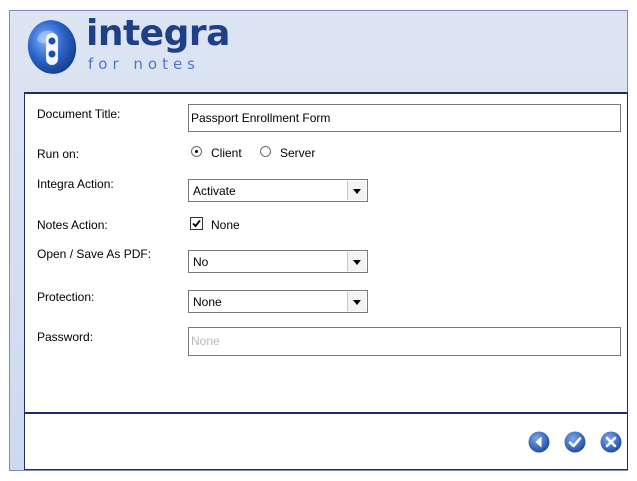  What do you see at coordinates (94, 254) in the screenshot?
I see `pdf-option-label: Open / Save As PDF:` at bounding box center [94, 254].